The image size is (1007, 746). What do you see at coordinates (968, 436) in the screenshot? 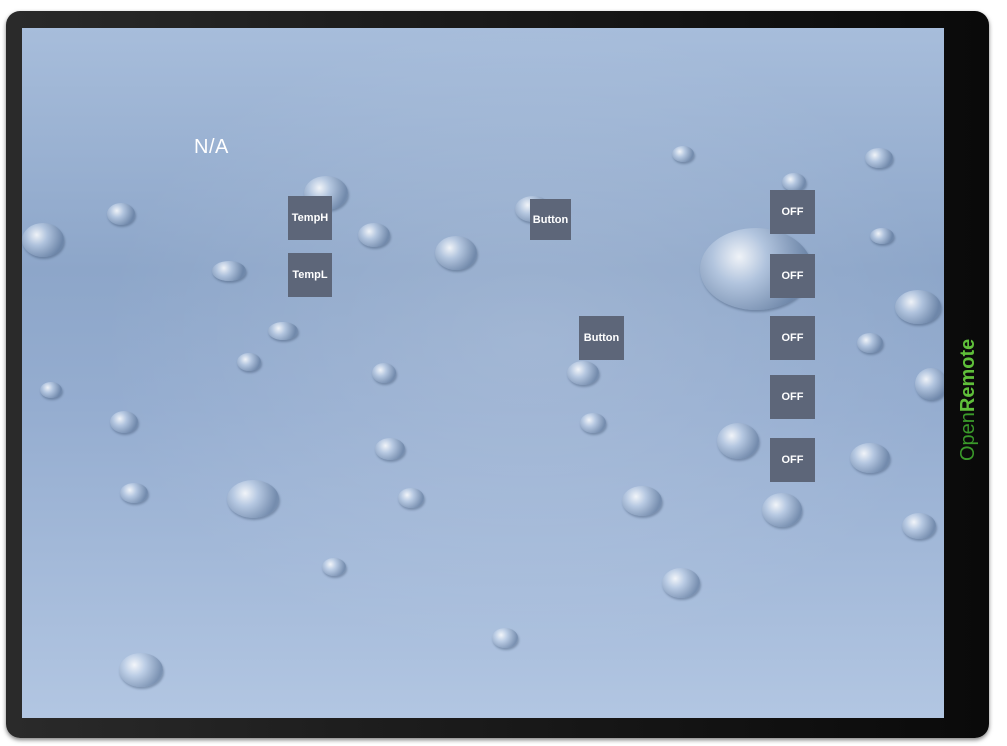
I see `logo-text-open: Open` at bounding box center [968, 436].